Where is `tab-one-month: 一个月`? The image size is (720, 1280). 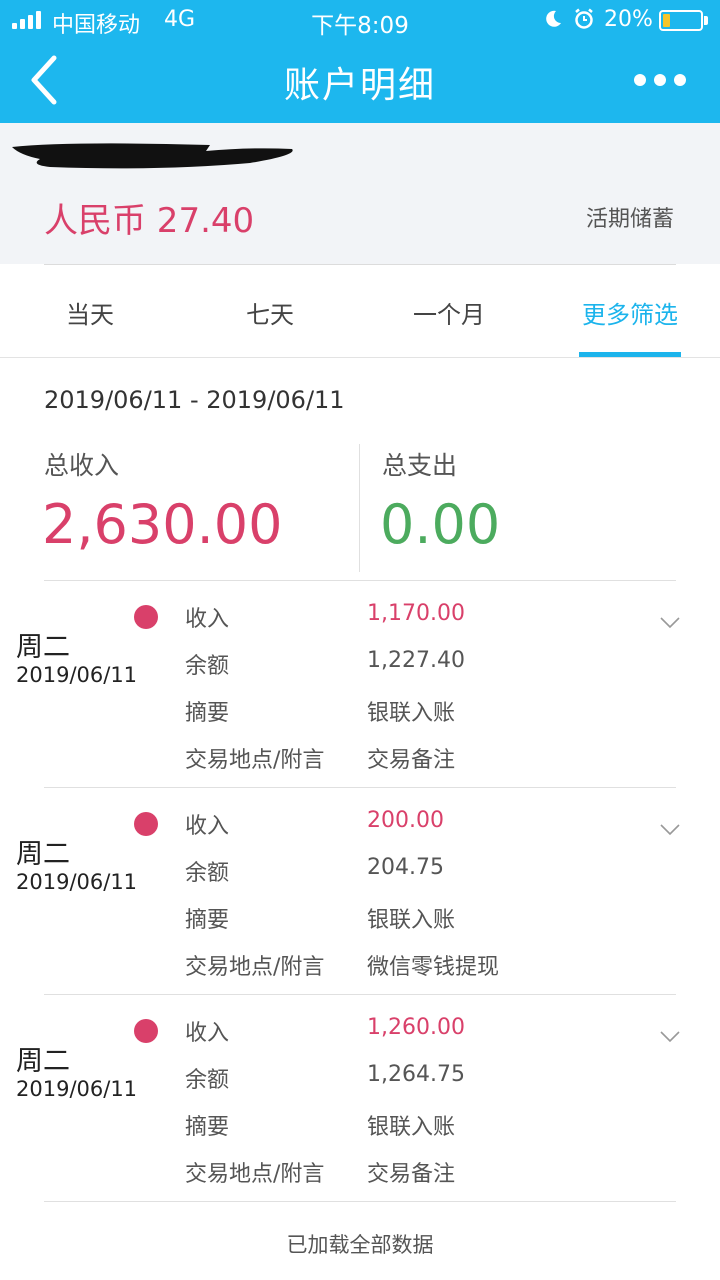
tab-one-month: 一个月 is located at coordinates (449, 312).